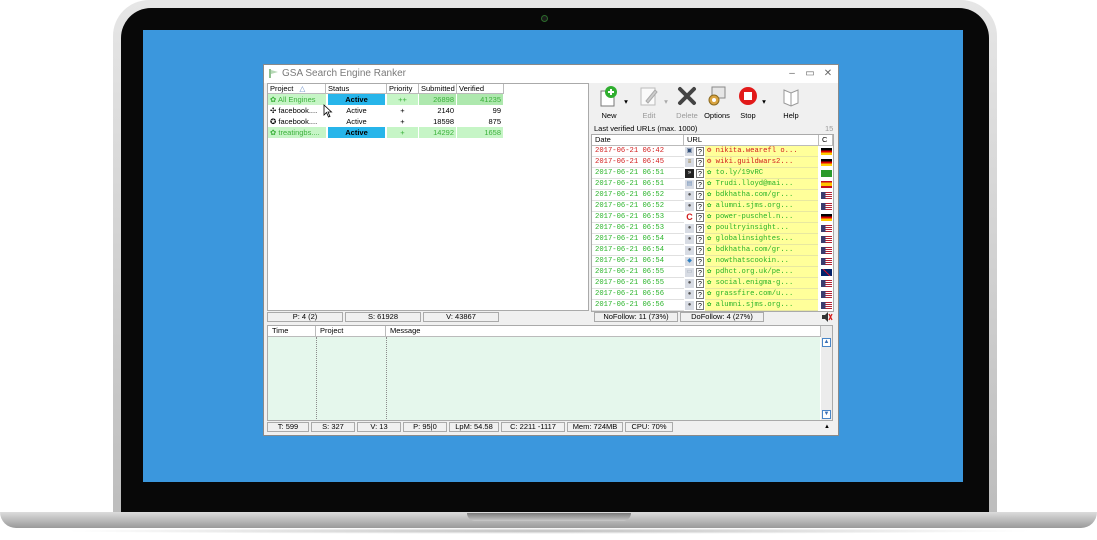 This screenshot has width=1097, height=540. What do you see at coordinates (826, 342) in the screenshot?
I see `scroll-up-icon: ▲` at bounding box center [826, 342].